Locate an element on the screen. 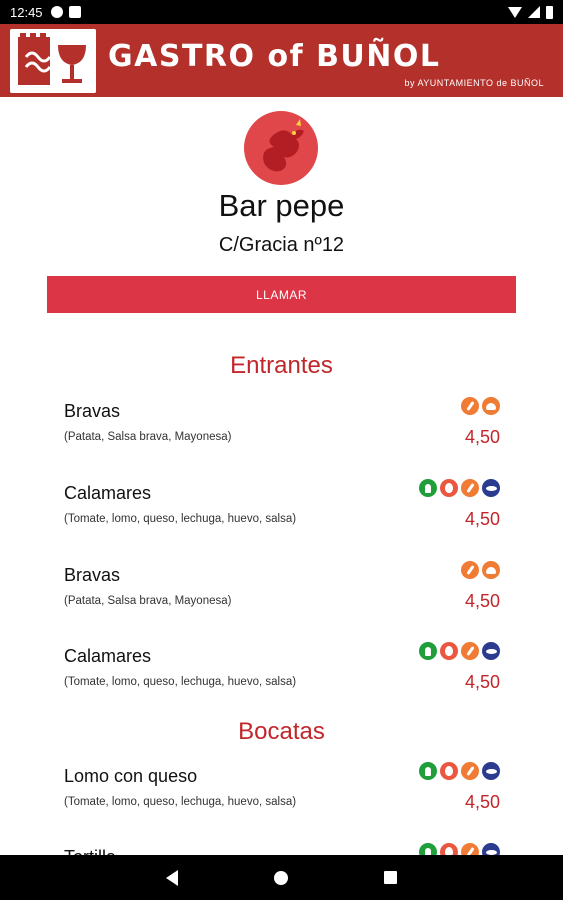 The width and height of the screenshot is (563, 900). status-indicators is located at coordinates (530, 12).